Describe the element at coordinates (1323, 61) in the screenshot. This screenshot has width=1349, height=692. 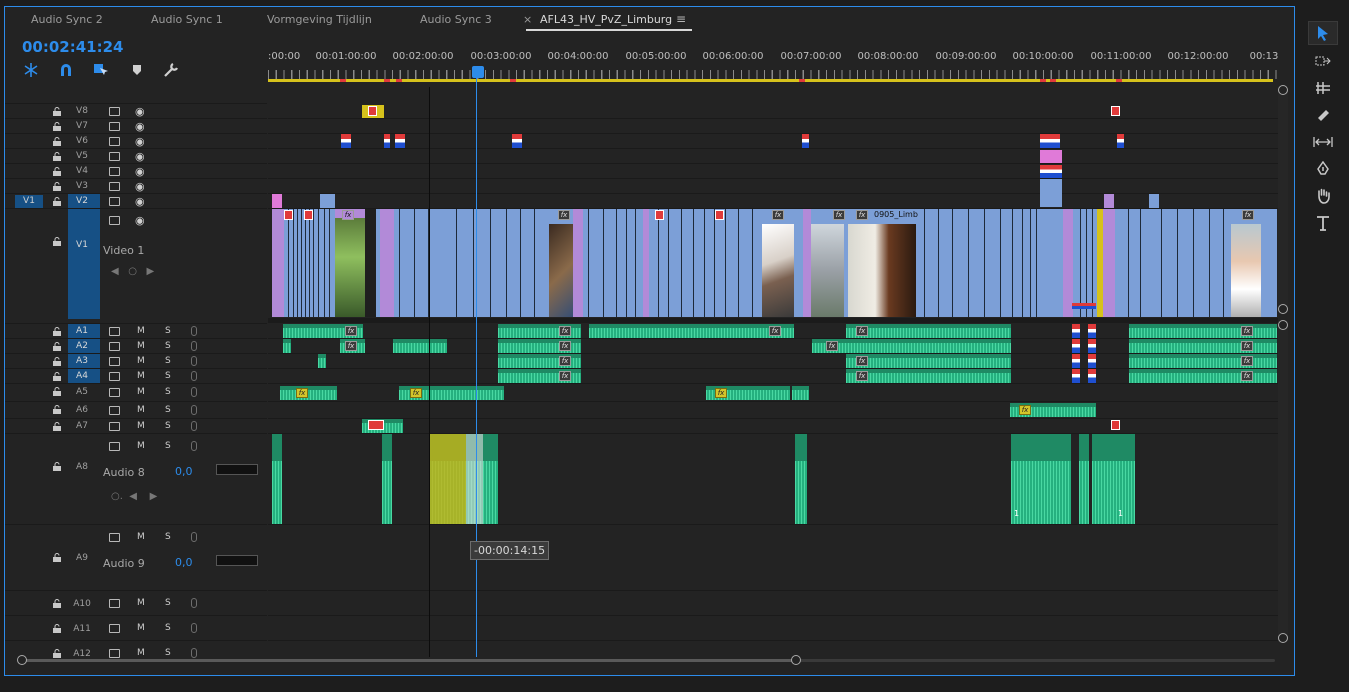
I see `track-select-tool-icon` at that location.